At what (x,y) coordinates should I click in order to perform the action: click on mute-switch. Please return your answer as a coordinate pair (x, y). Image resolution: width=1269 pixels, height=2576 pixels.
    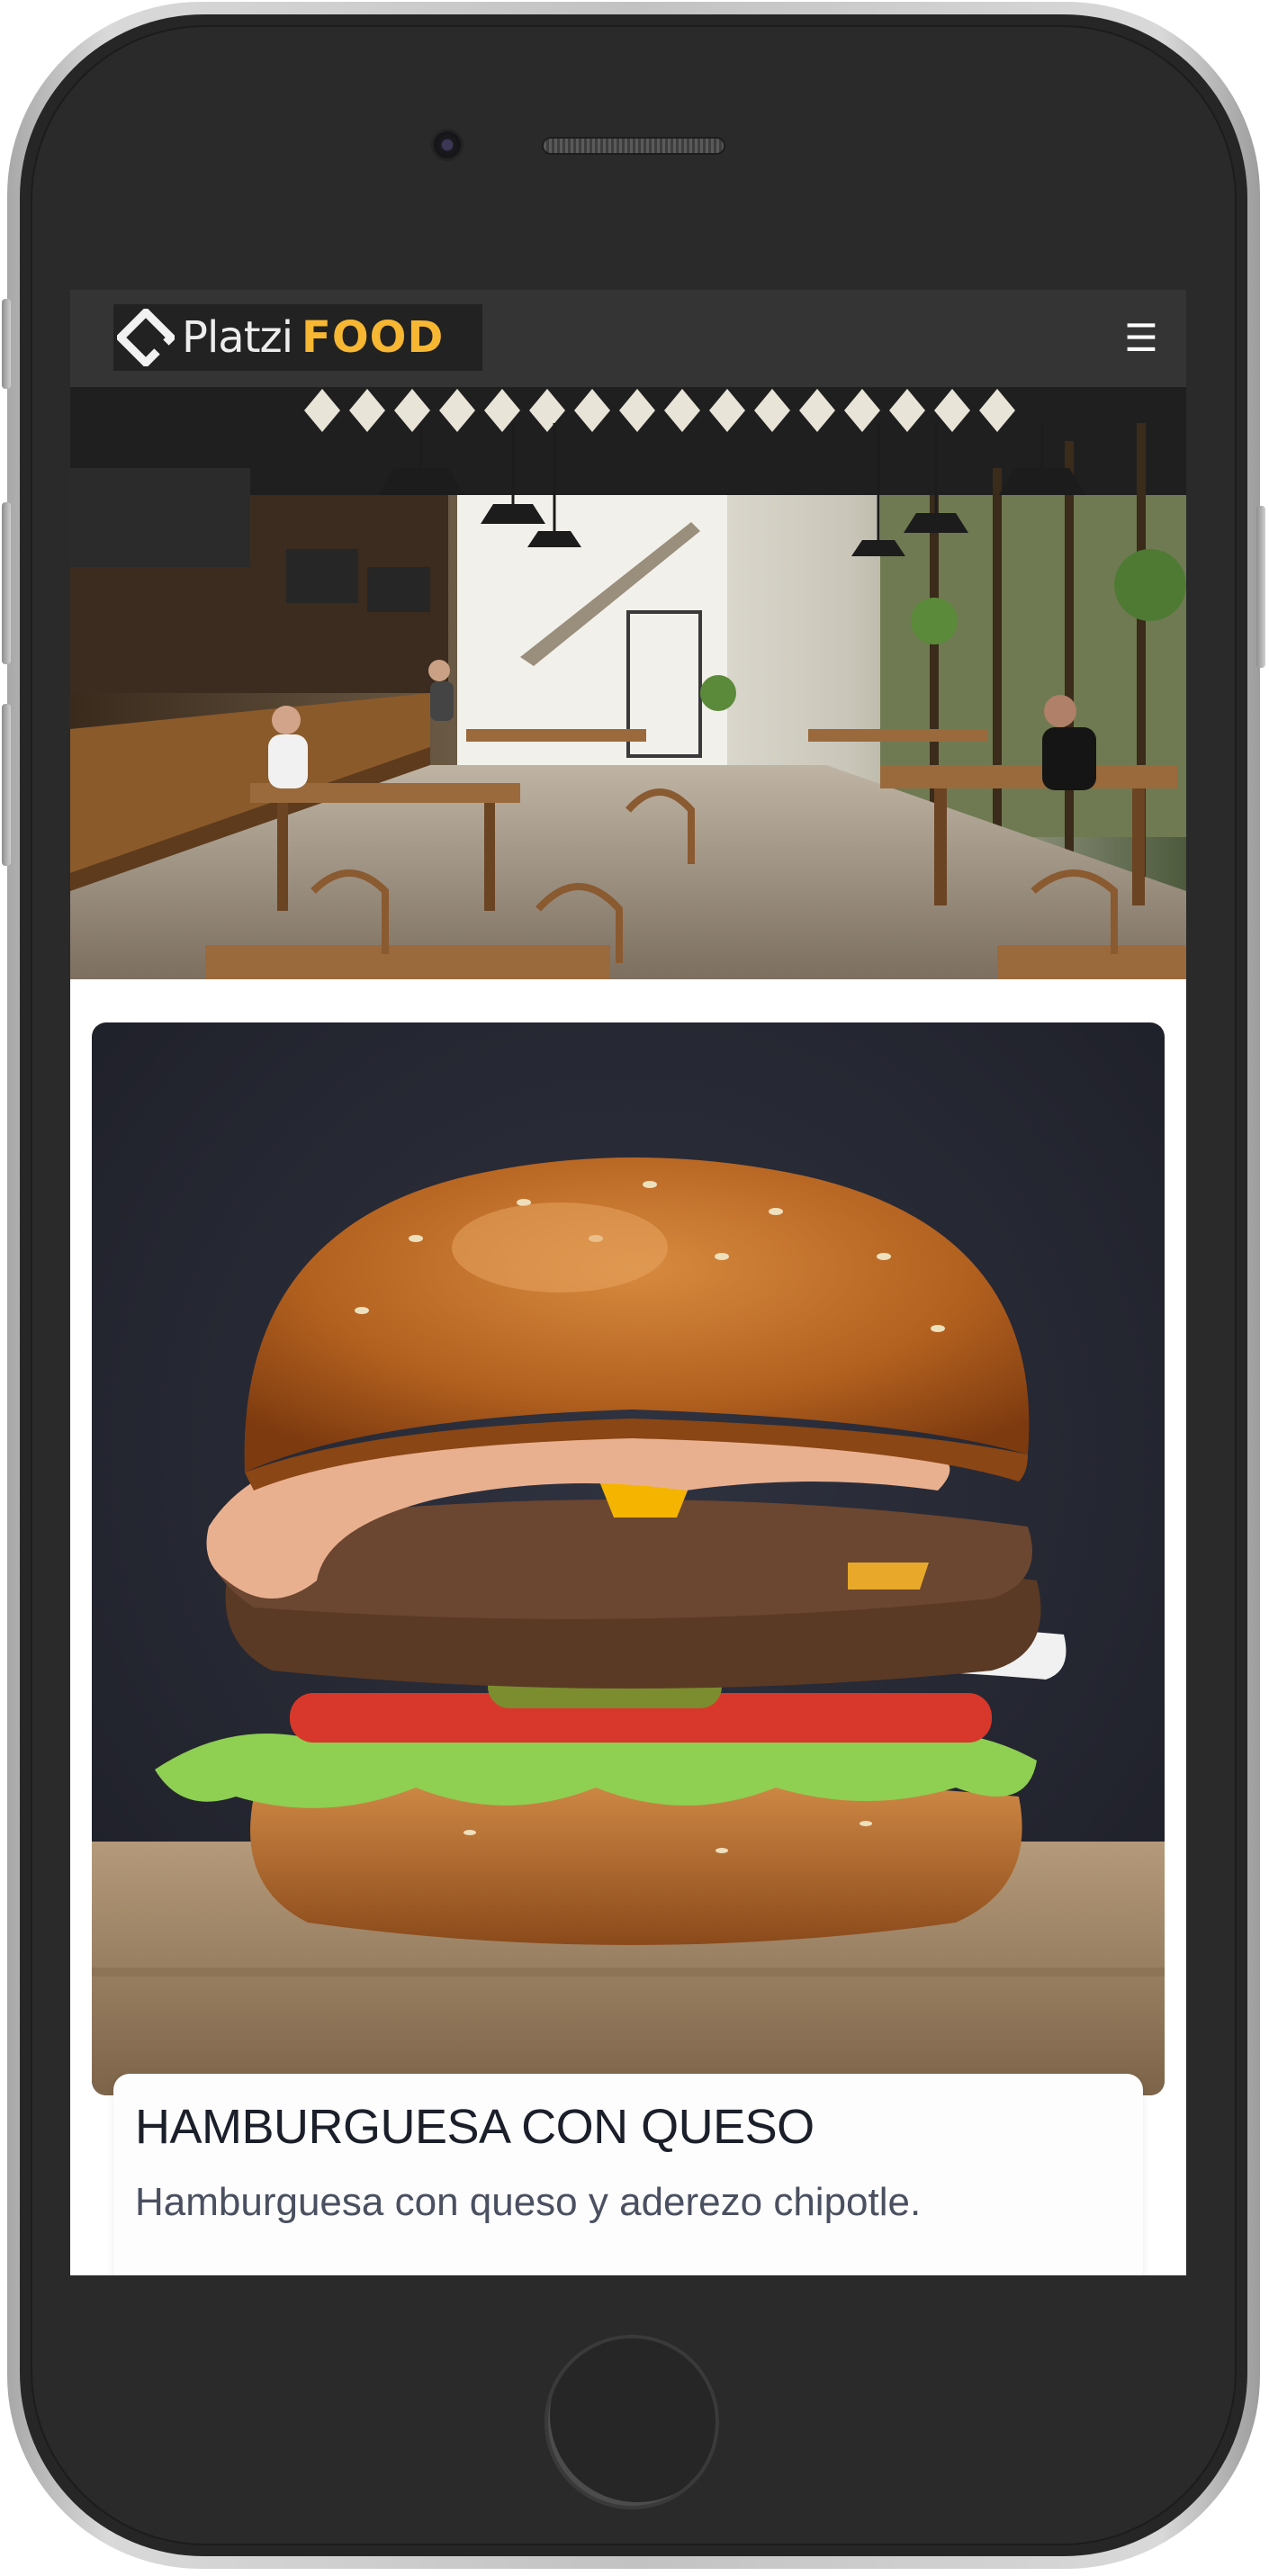
    Looking at the image, I should click on (6, 344).